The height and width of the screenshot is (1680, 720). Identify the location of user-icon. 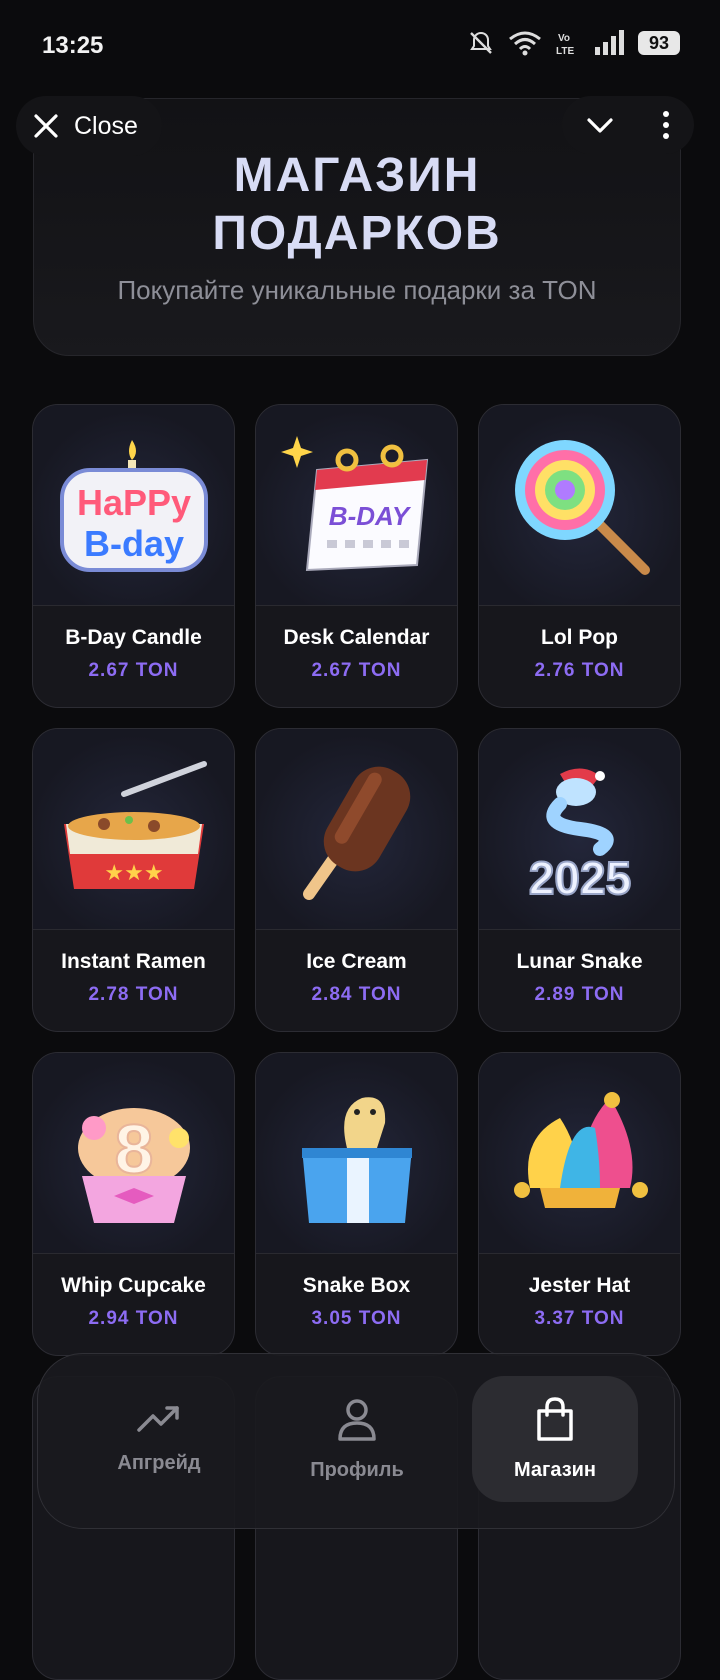
(357, 1419).